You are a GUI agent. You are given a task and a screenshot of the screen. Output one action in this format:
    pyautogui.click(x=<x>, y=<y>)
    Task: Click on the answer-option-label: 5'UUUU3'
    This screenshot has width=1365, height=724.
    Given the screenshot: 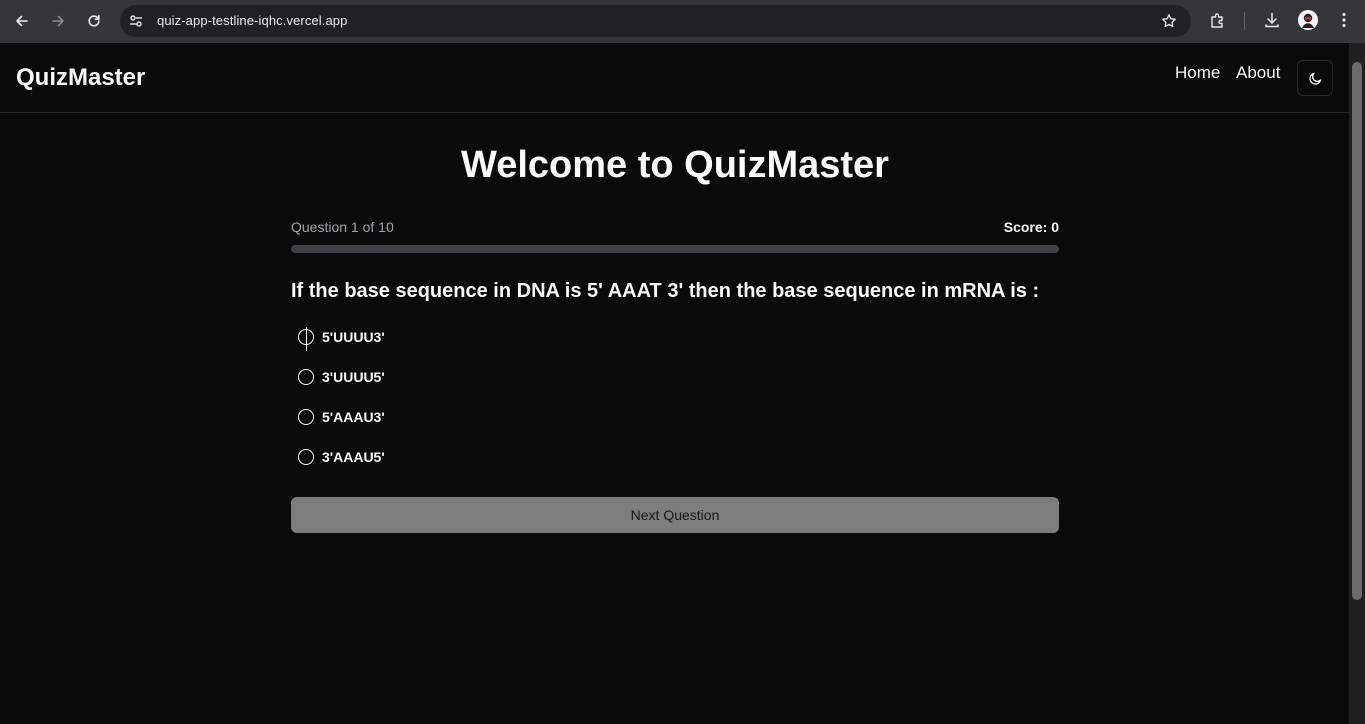 What is the action you would take?
    pyautogui.click(x=353, y=337)
    